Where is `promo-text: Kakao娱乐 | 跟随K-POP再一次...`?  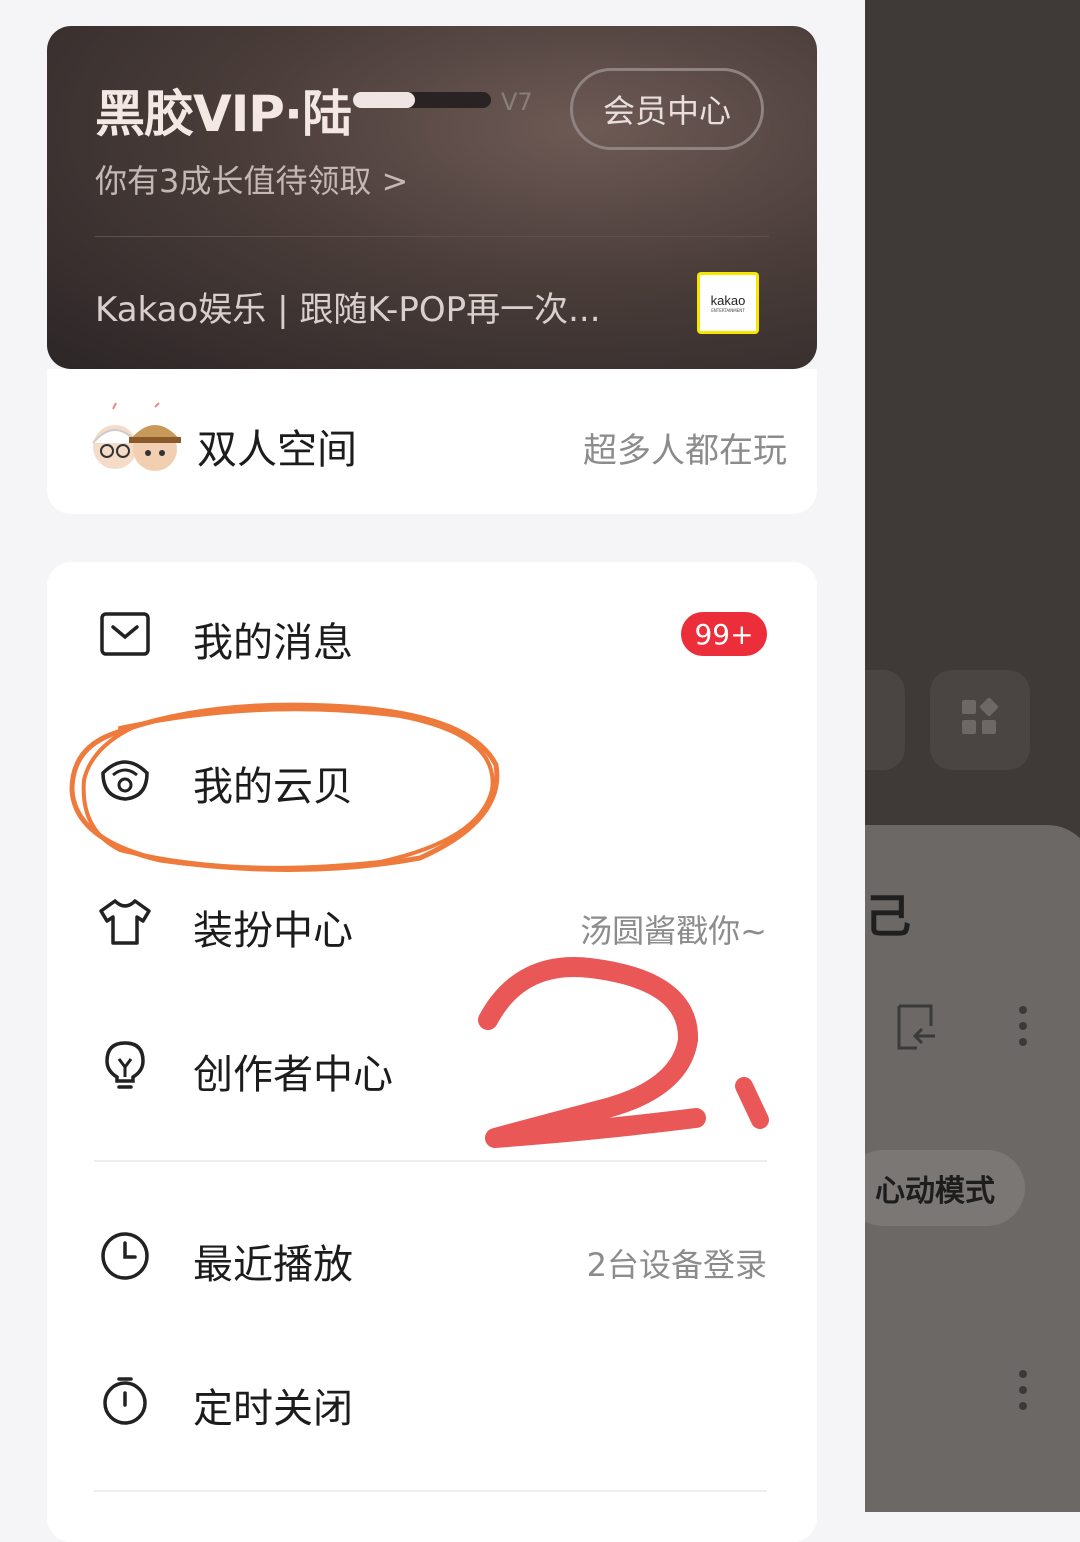
promo-text: Kakao娱乐 | 跟随K-POP再一次... is located at coordinates (348, 306).